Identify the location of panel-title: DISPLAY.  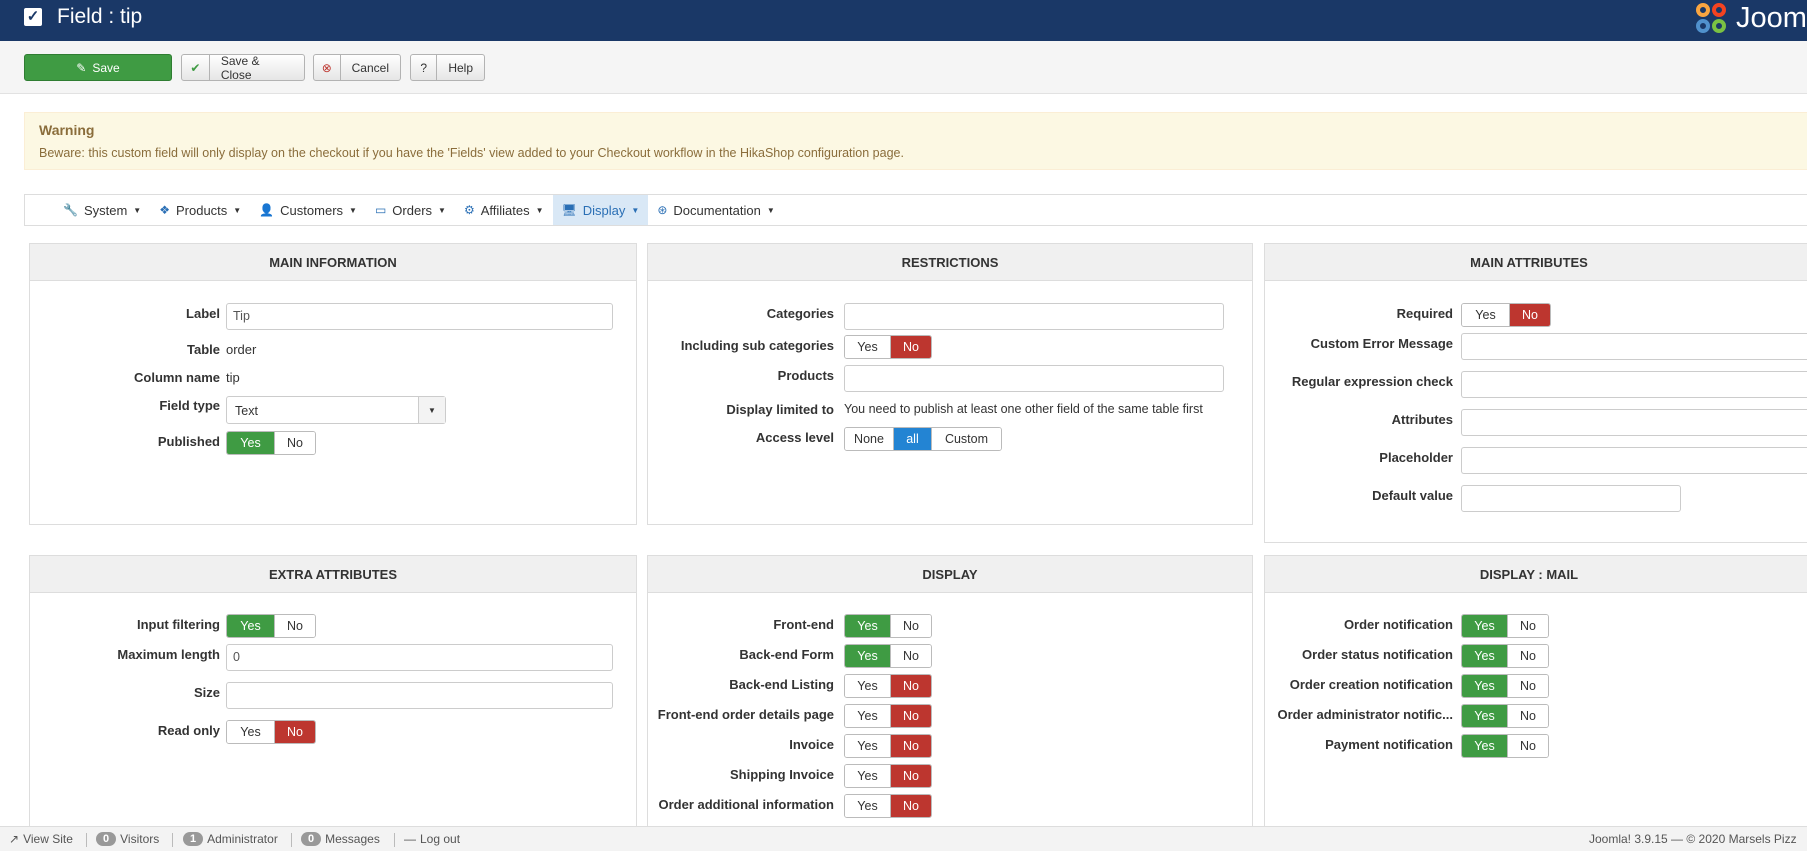
(950, 574).